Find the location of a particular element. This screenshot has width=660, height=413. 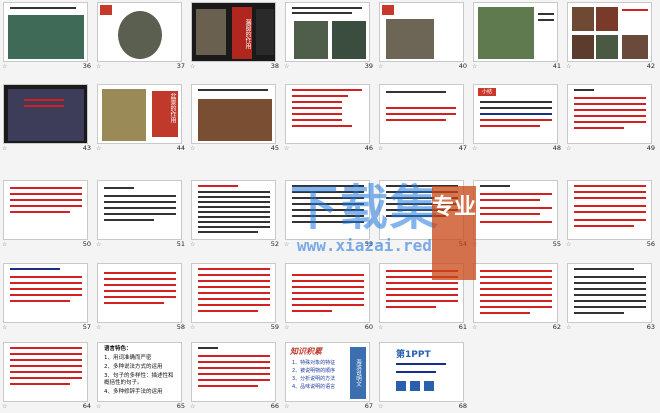

slide-thumbnail: ☆ 55 is located at coordinates (517, 214).